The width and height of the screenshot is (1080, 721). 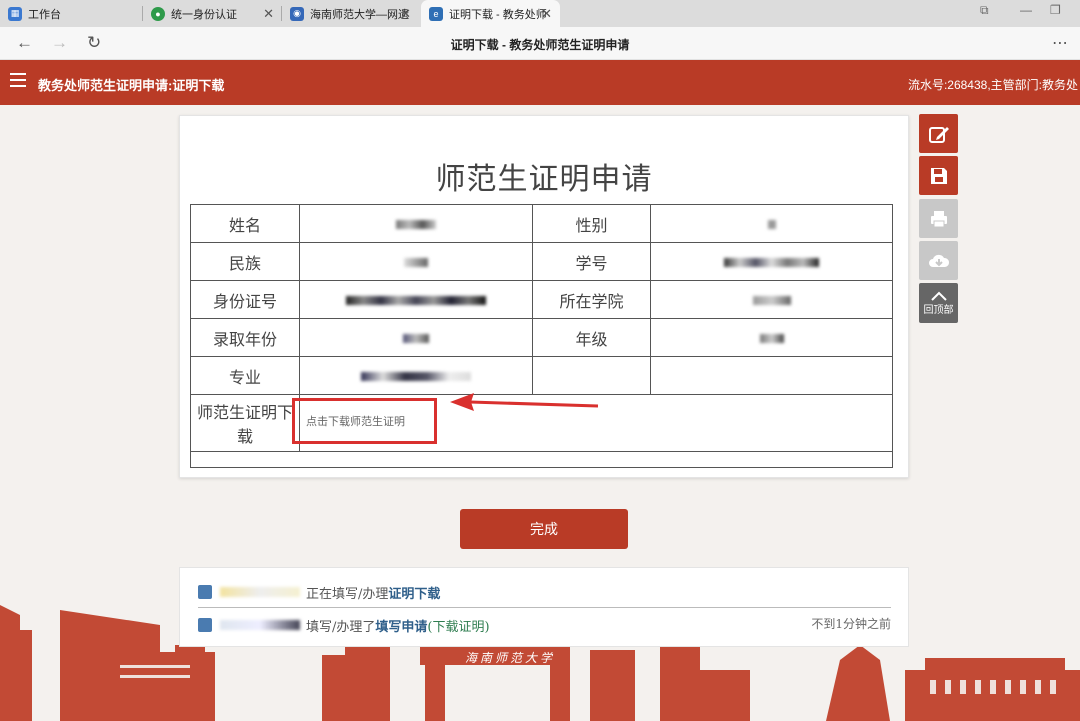 I want to click on table-row: 姓名 性别, so click(x=541, y=223).